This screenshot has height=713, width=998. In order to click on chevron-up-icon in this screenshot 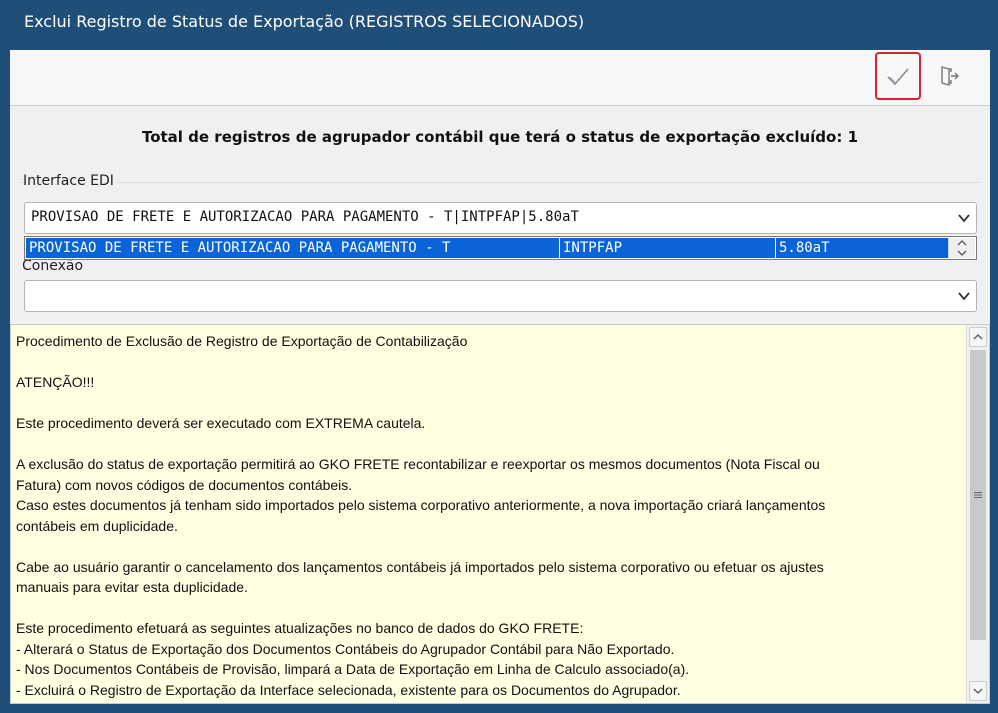, I will do `click(978, 337)`.